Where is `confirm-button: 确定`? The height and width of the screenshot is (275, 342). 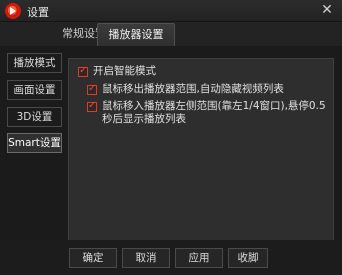
confirm-button: 确定 is located at coordinates (93, 258).